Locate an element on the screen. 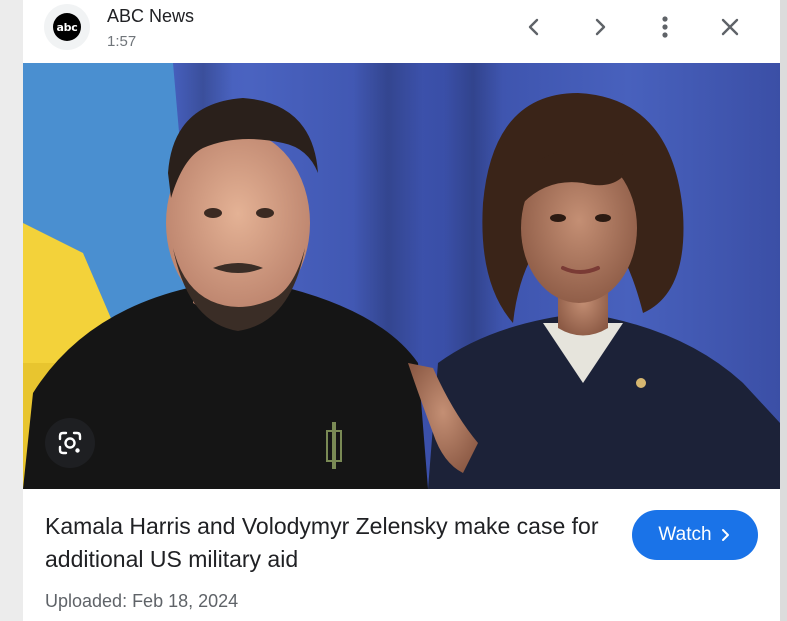 The height and width of the screenshot is (621, 787). google-lens-icon is located at coordinates (70, 443).